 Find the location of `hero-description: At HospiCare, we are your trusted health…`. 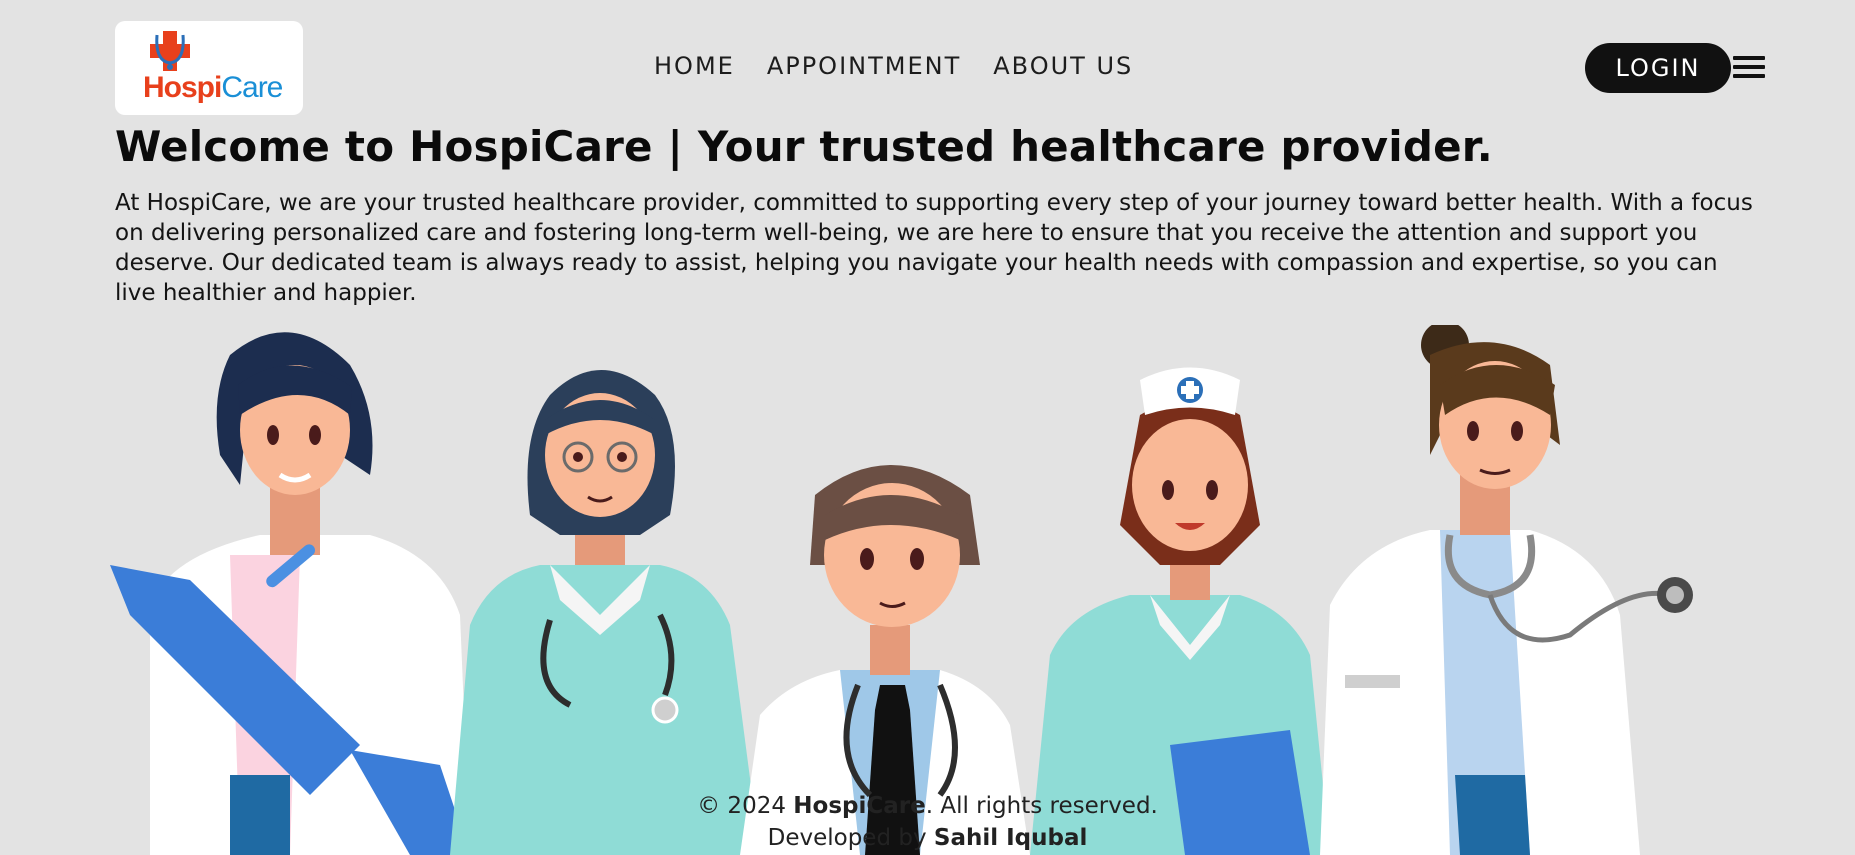

hero-description: At HospiCare, we are your trusted health… is located at coordinates (934, 248).